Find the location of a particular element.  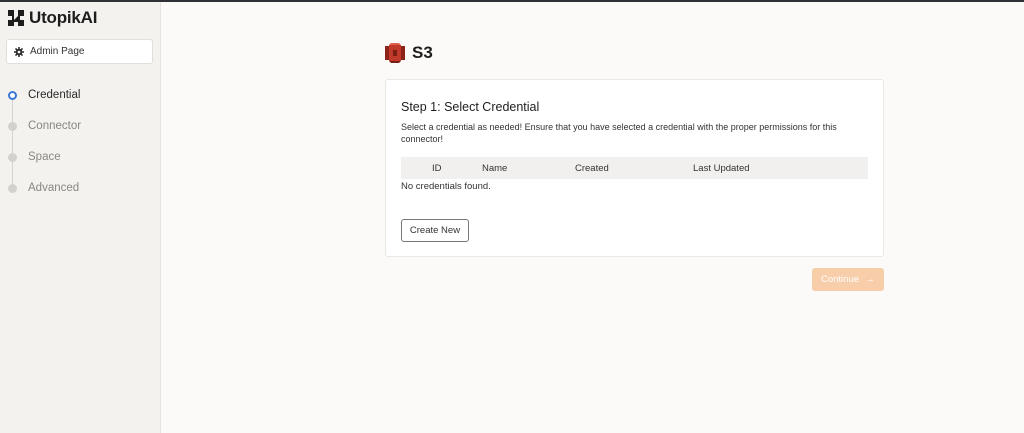

step-space: Space is located at coordinates (80, 157).